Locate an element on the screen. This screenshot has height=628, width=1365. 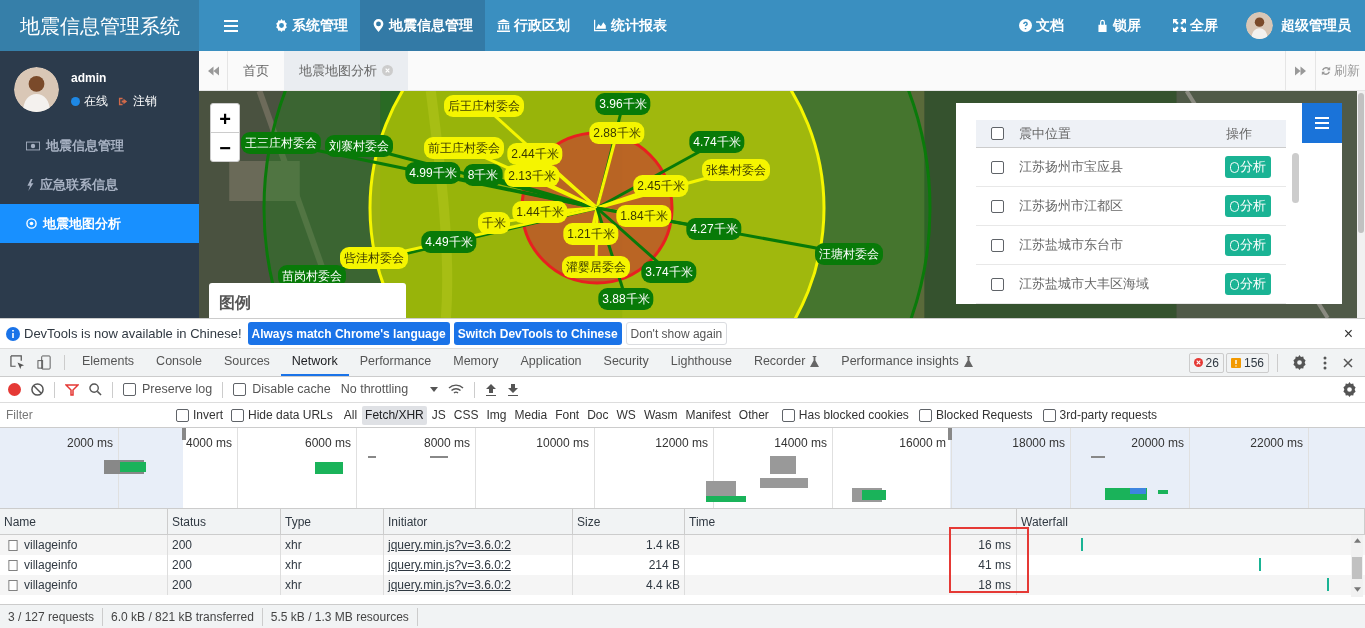
devtools-tab: Application is located at coordinates (551, 362).